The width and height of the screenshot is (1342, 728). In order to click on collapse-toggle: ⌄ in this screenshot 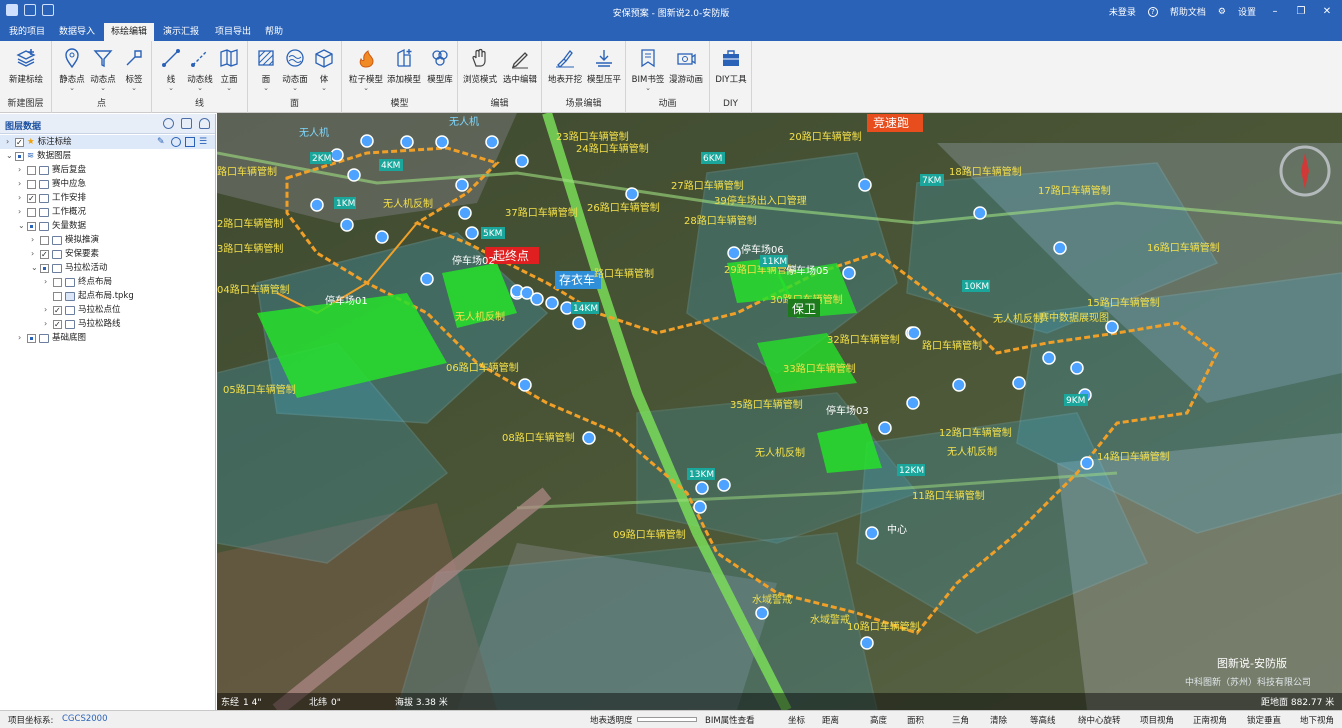, I will do `click(10, 156)`.